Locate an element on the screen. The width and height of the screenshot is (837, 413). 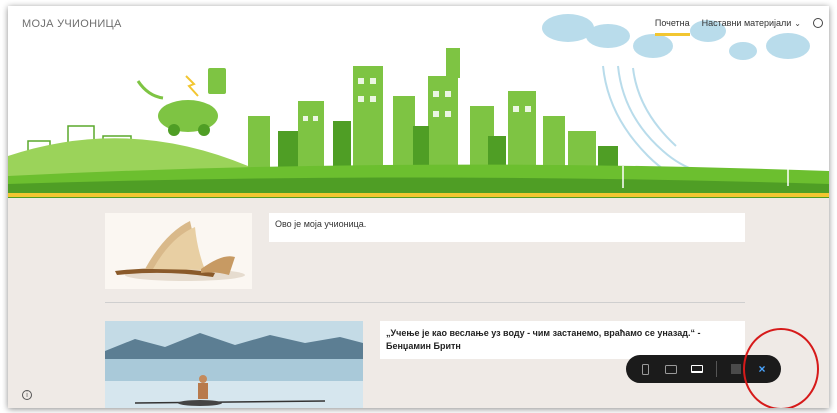
intro-text-box: Ово је моја учионица. is located at coordinates (507, 227).